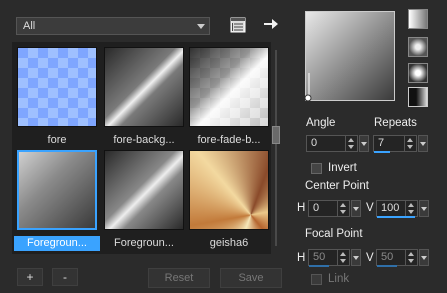 This screenshot has height=293, width=447. Describe the element at coordinates (316, 168) in the screenshot. I see `invert-checkbox` at that location.